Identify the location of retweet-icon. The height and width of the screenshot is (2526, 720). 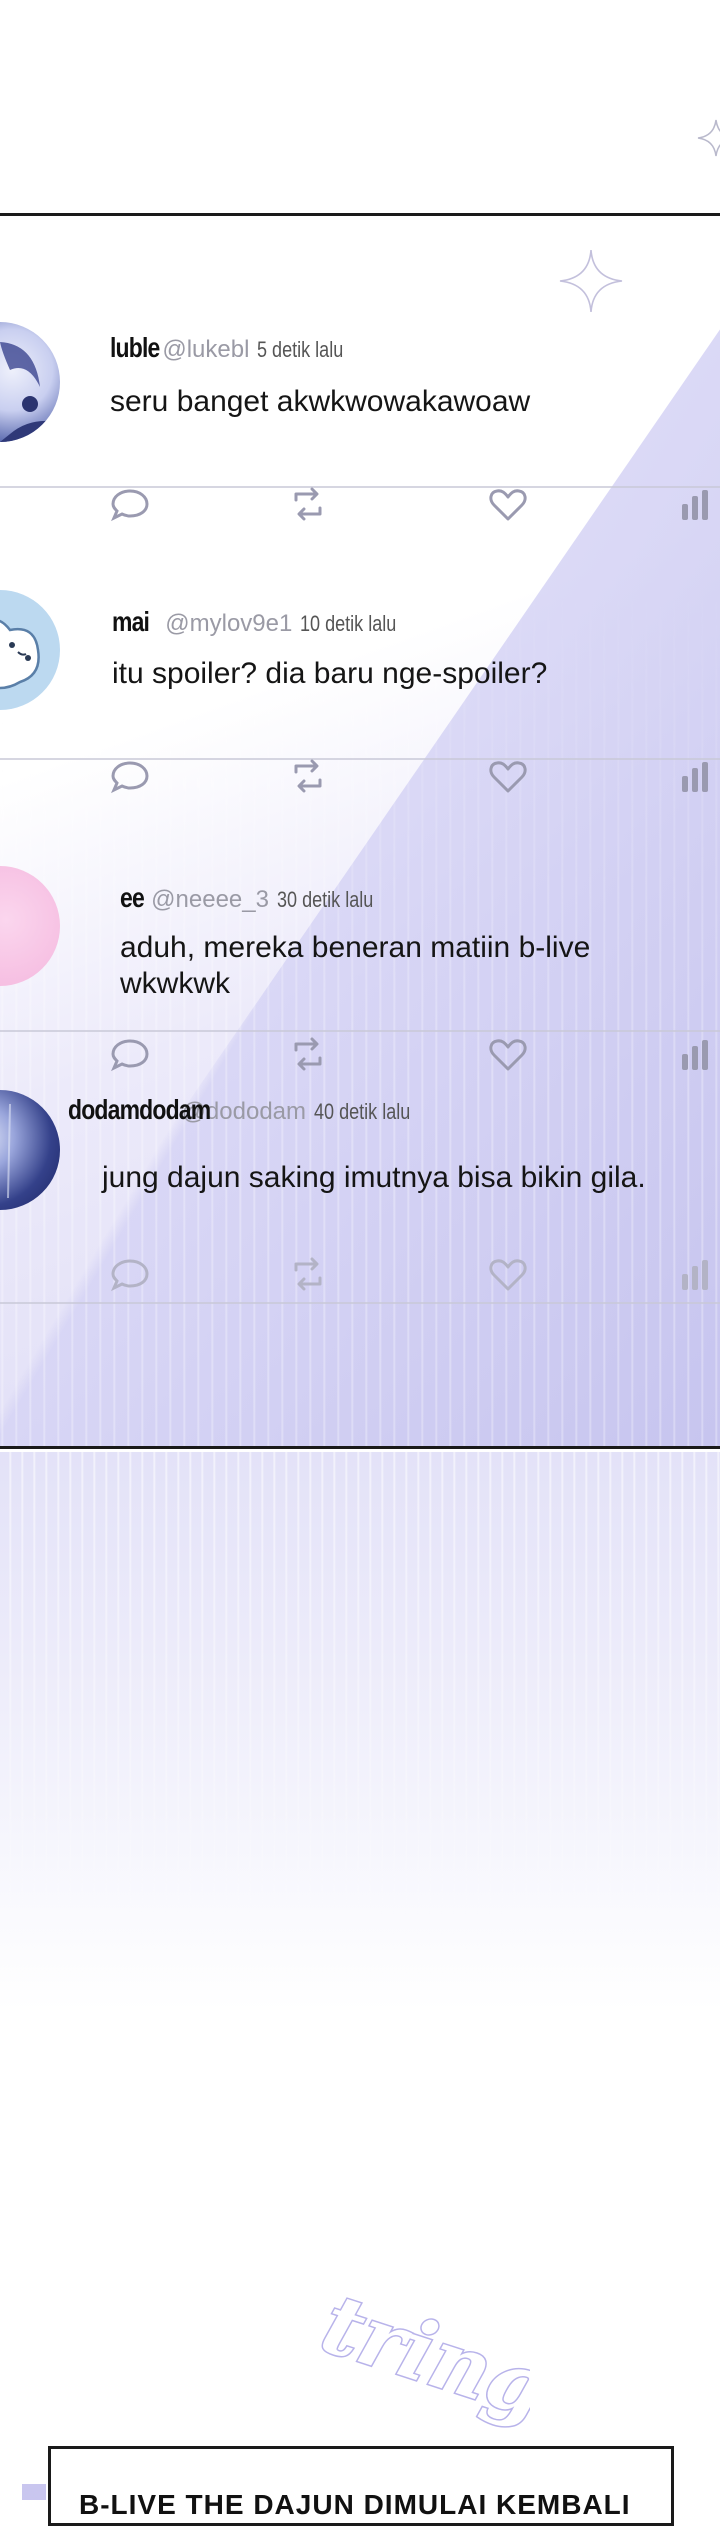
(308, 1274).